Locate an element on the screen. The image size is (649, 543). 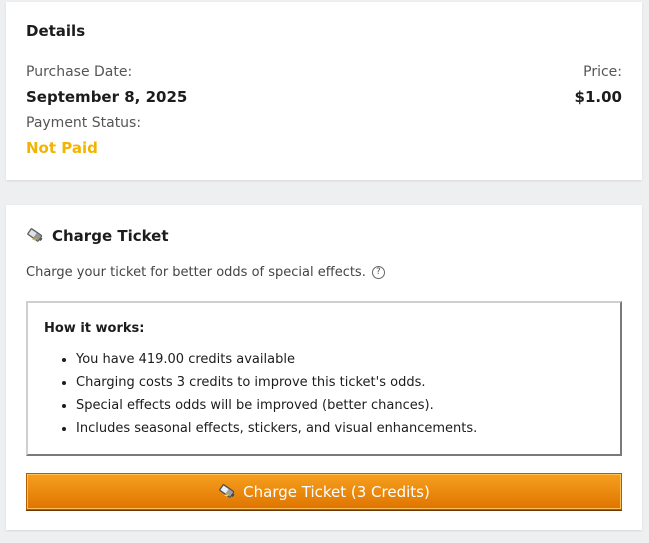
charge-ticket-button: Charge Ticket (3 Credits) is located at coordinates (324, 491).